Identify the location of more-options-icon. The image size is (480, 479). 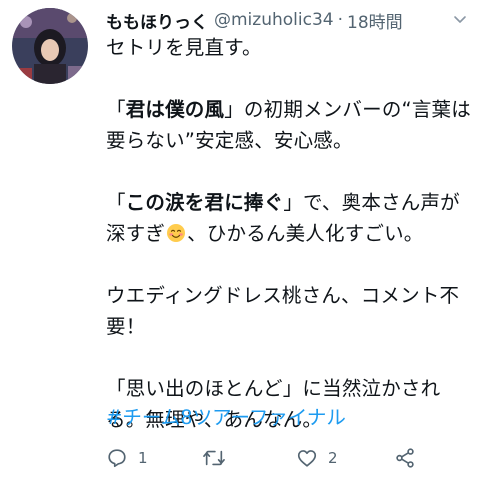
(460, 20).